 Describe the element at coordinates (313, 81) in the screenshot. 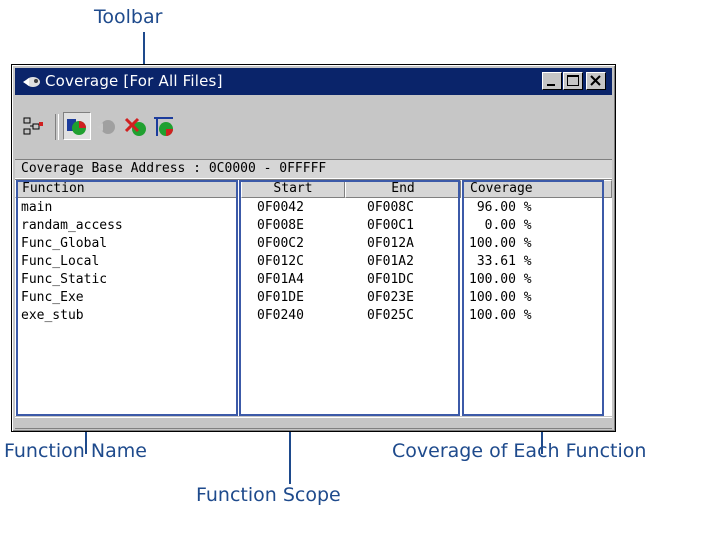

I see `title-bar: Coverage [For All Files]` at that location.